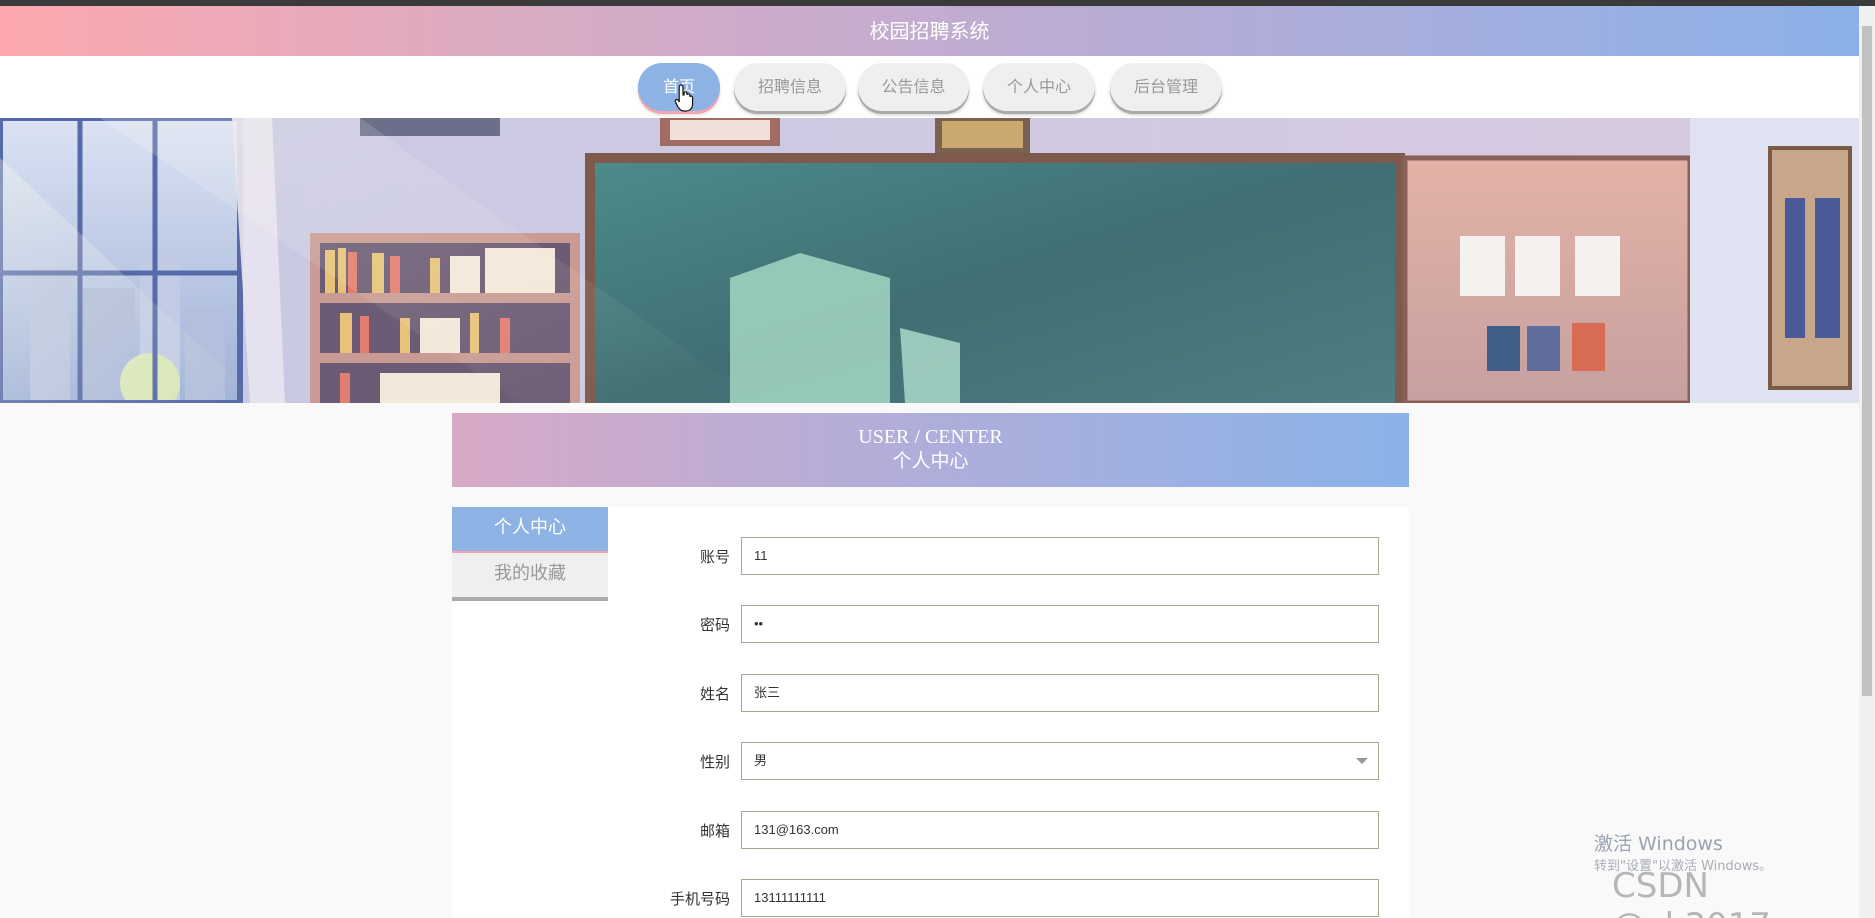  I want to click on email-label: 邮箱, so click(714, 831).